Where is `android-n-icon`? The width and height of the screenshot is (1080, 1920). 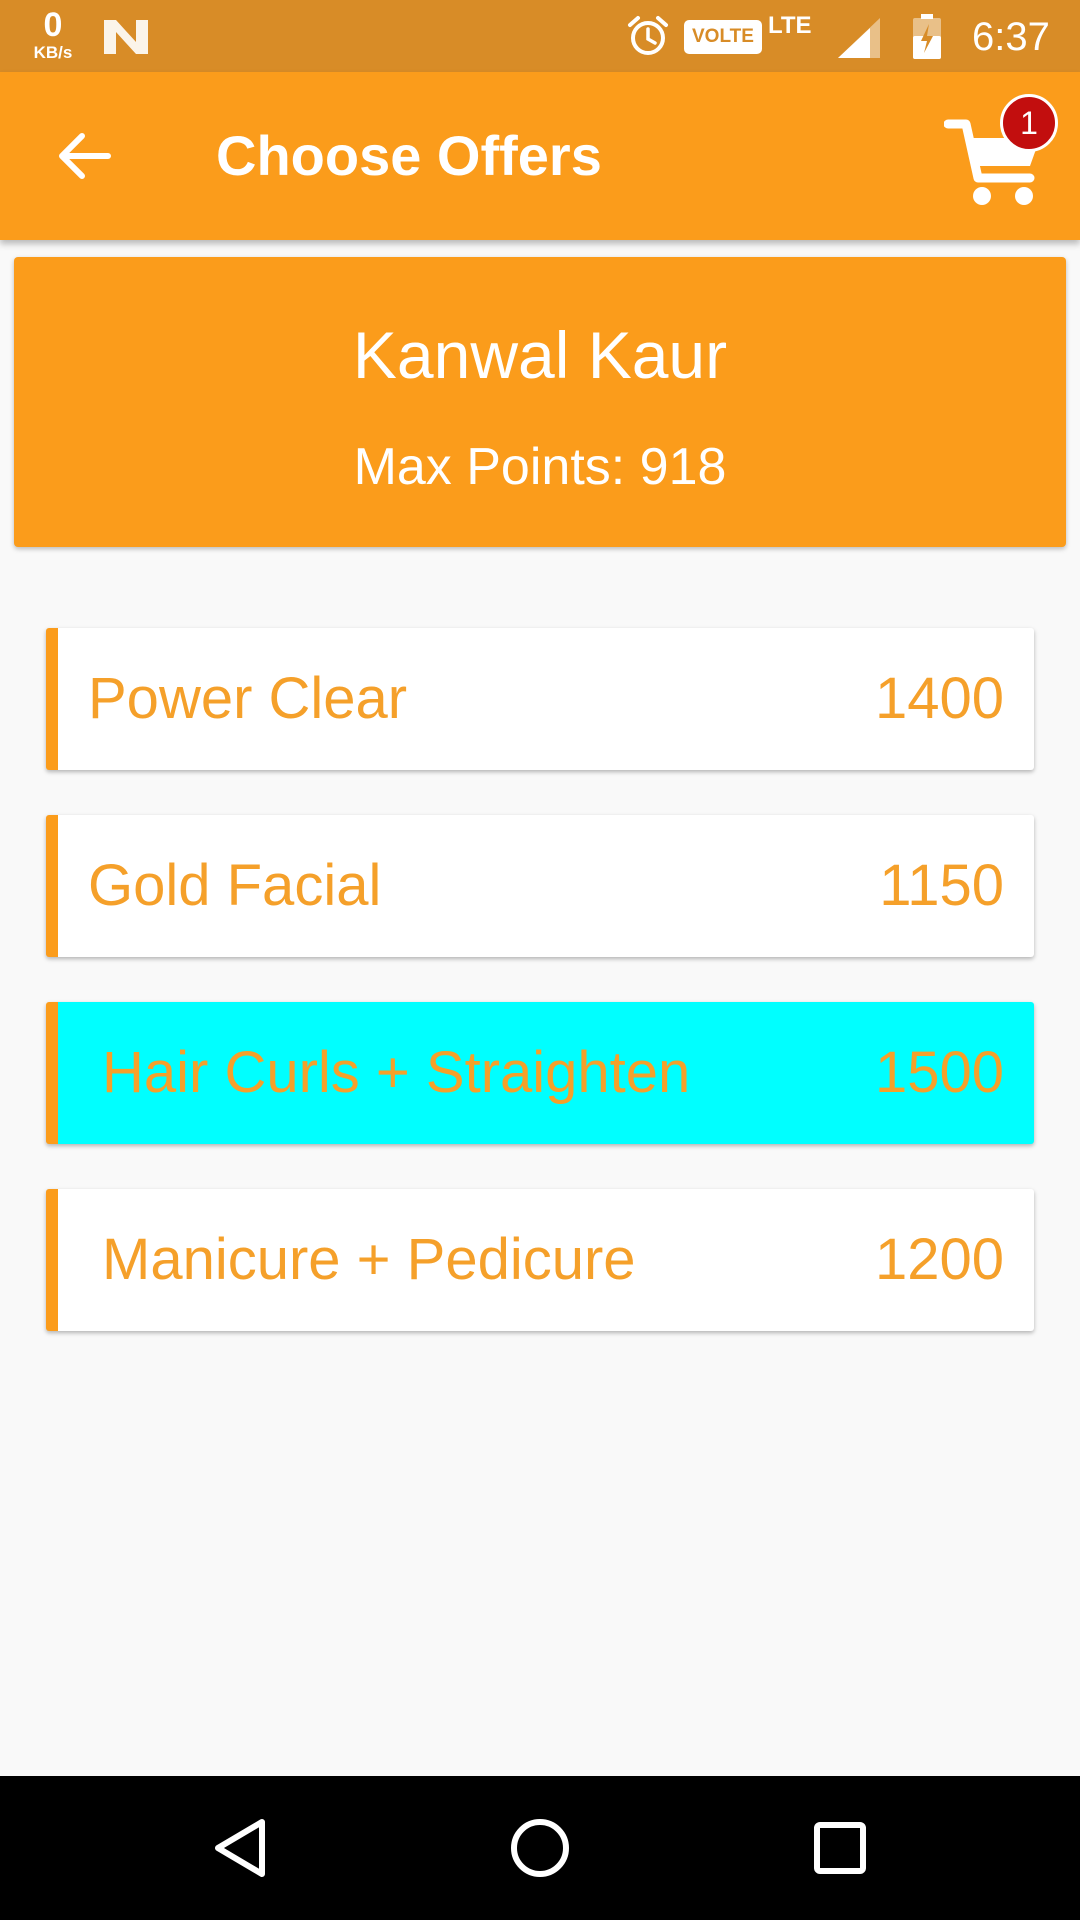
android-n-icon is located at coordinates (126, 37).